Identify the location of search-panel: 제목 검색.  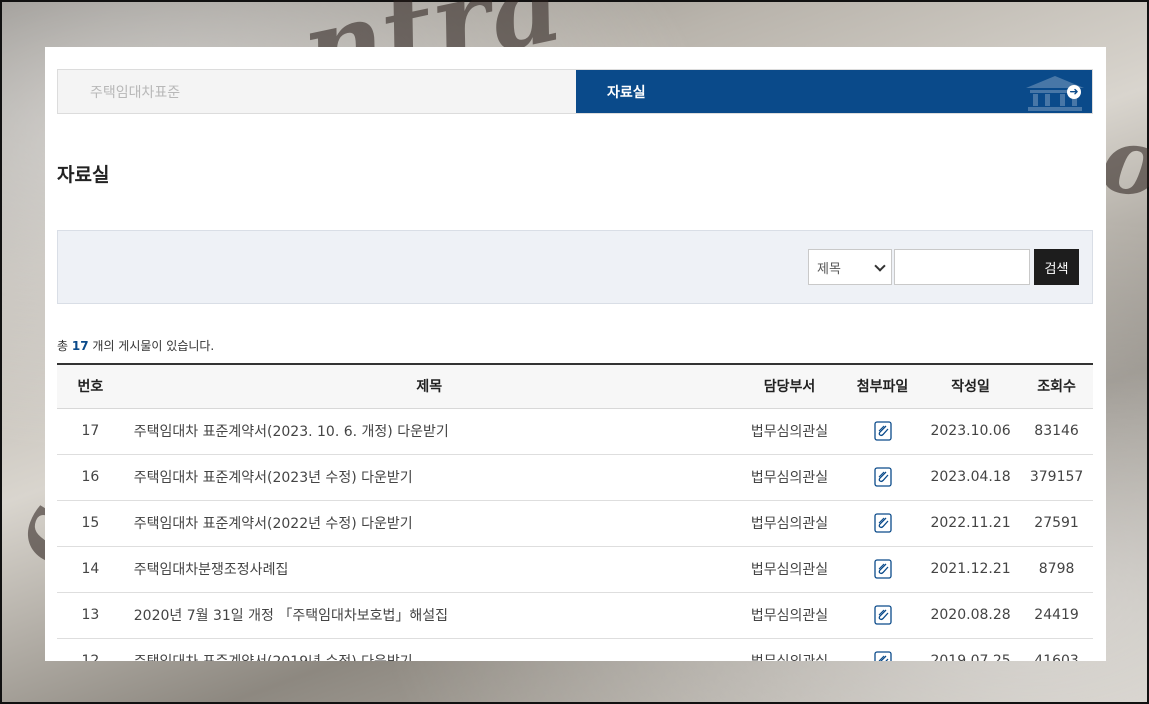
(575, 267).